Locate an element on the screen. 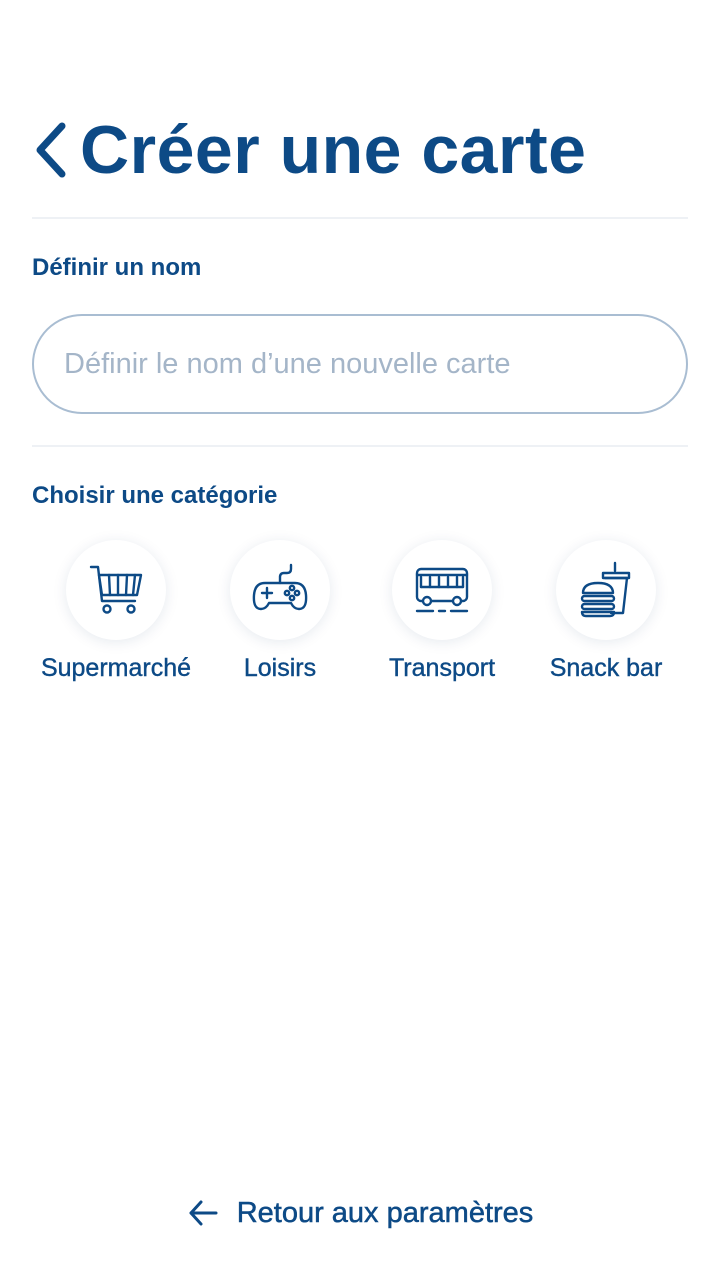  arrow-left-icon is located at coordinates (204, 1213).